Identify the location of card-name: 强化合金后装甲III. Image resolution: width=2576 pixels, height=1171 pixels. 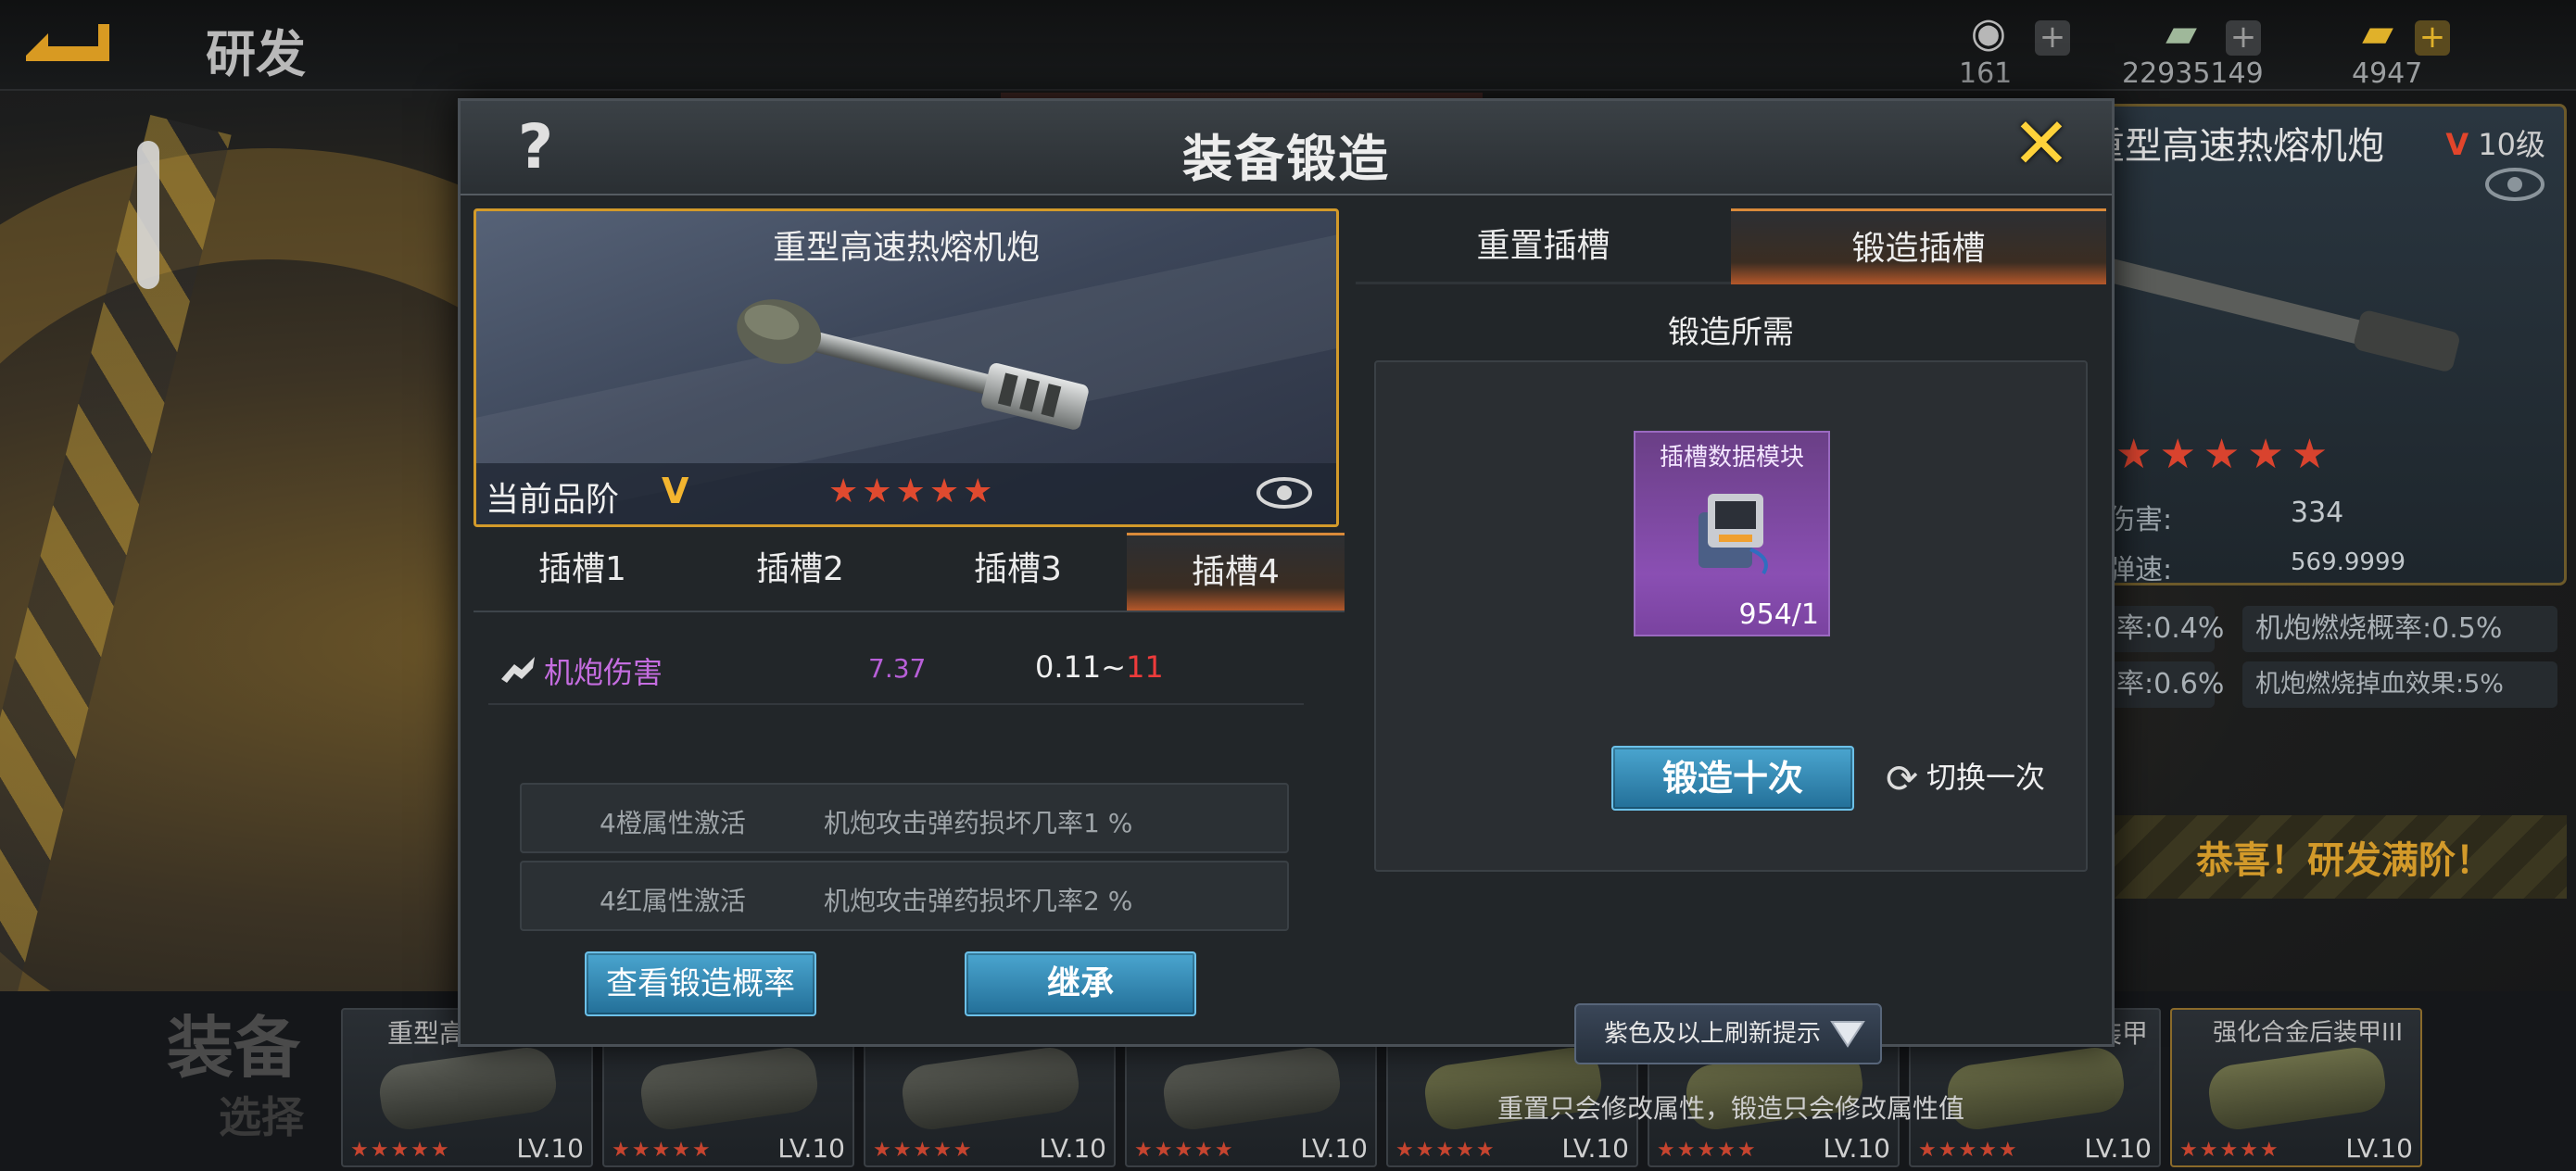
(2308, 1033).